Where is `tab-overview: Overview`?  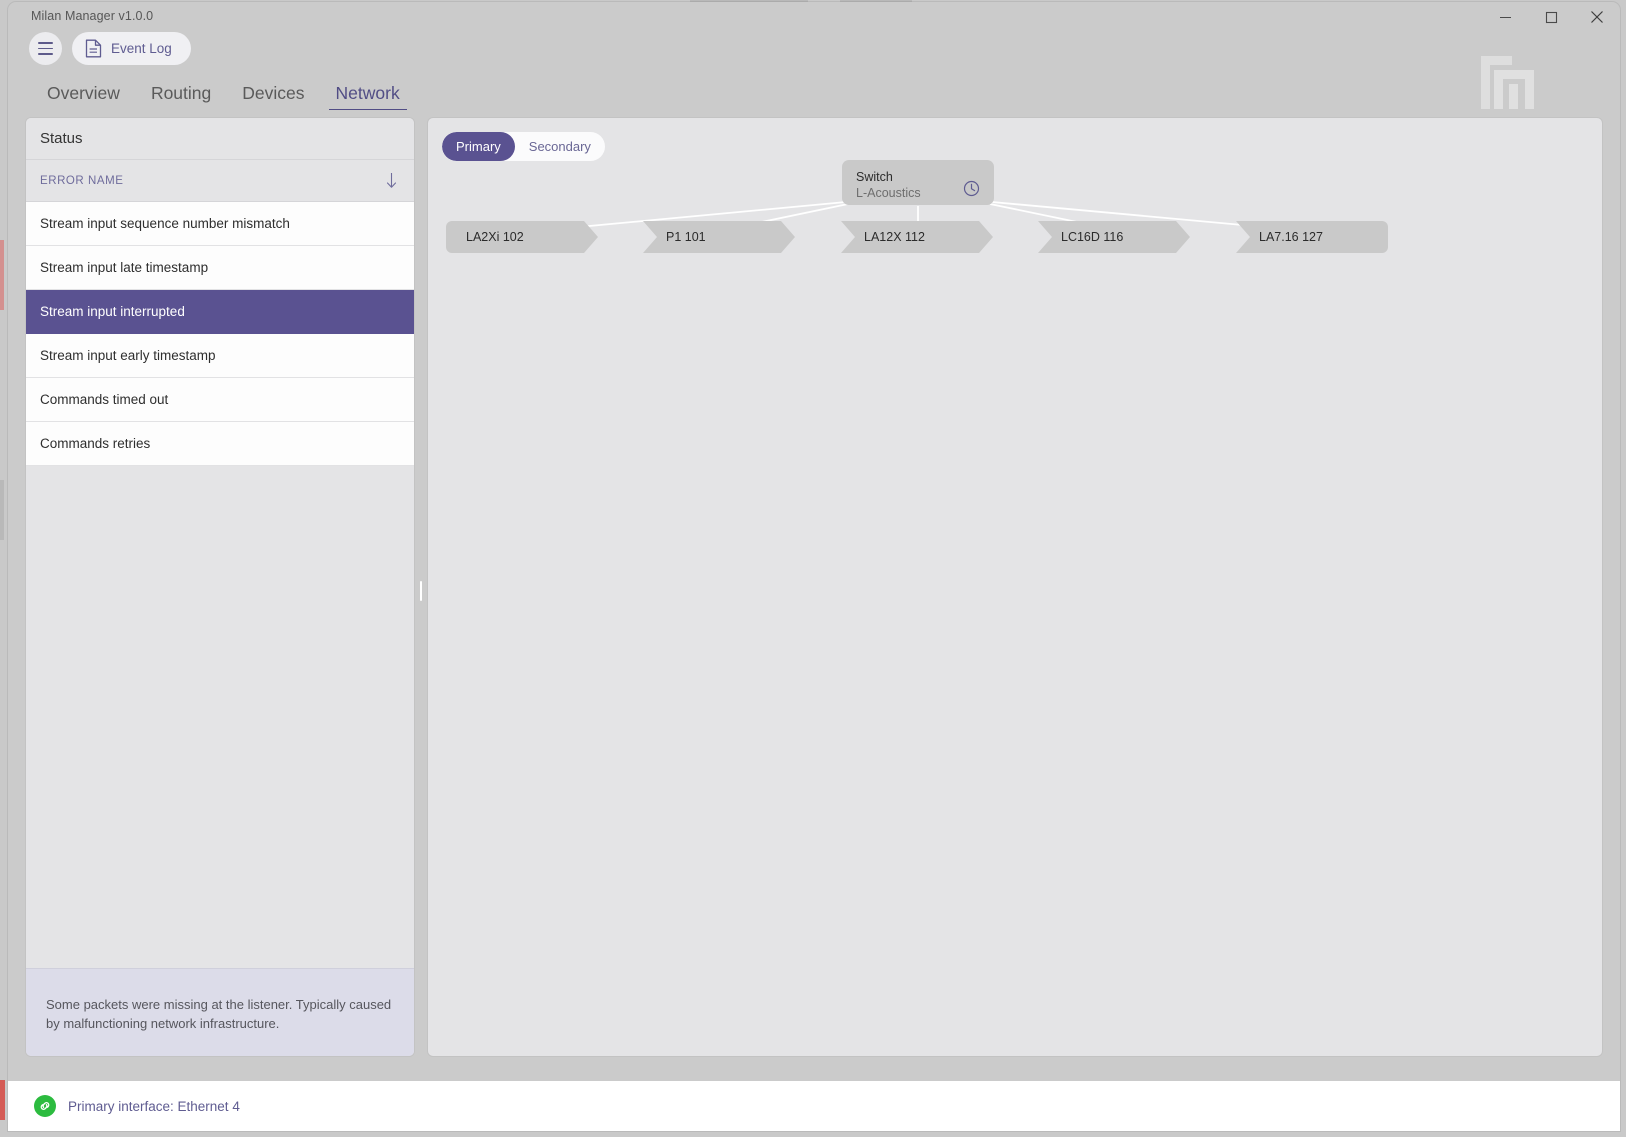 tab-overview: Overview is located at coordinates (83, 95).